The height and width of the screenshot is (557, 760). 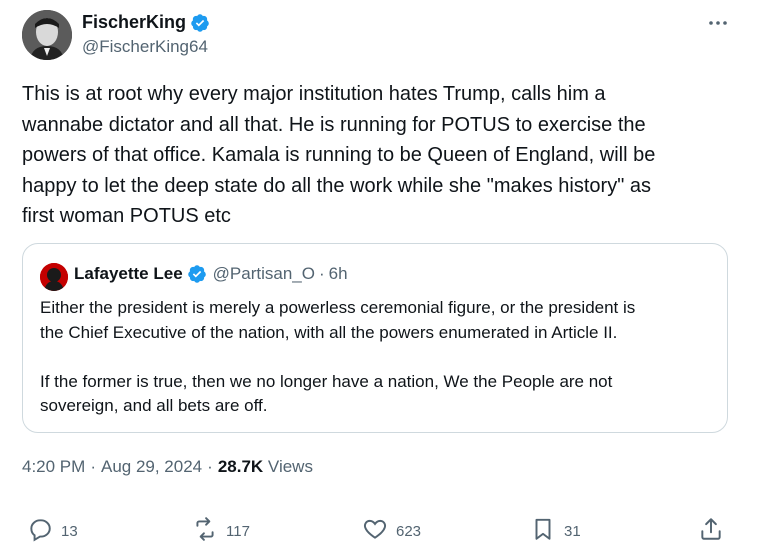 What do you see at coordinates (572, 531) in the screenshot?
I see `bookmark-count: 31` at bounding box center [572, 531].